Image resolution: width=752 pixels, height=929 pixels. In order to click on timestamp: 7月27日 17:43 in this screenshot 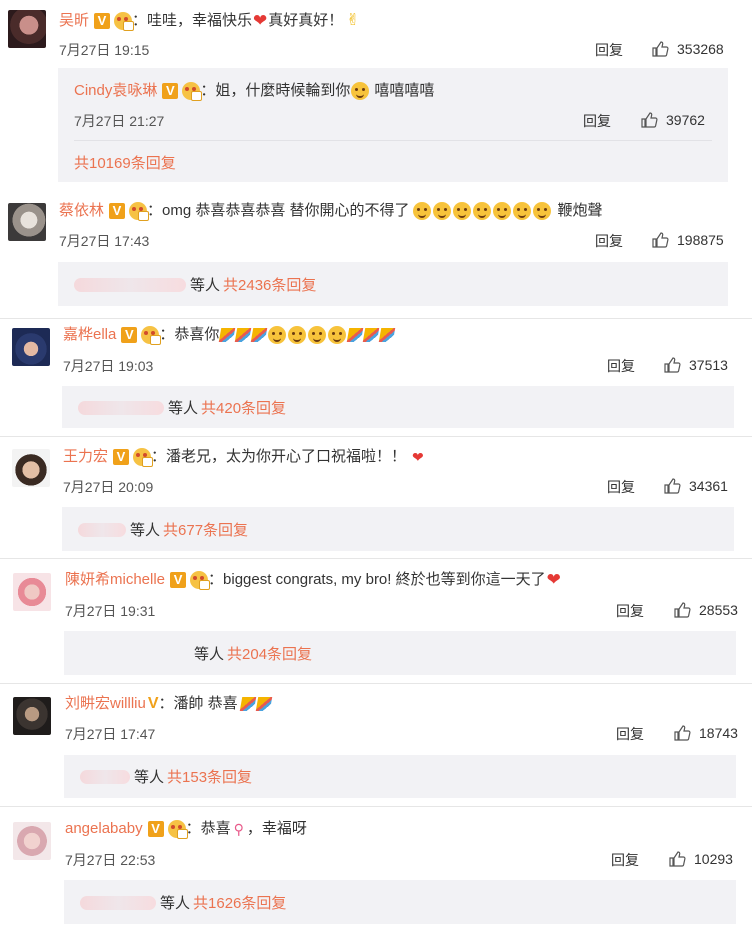, I will do `click(104, 241)`.